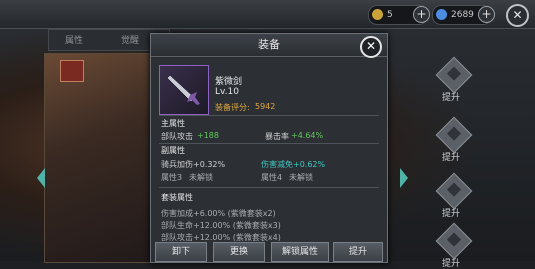  I want to click on upgrade-button: 提升, so click(358, 252).